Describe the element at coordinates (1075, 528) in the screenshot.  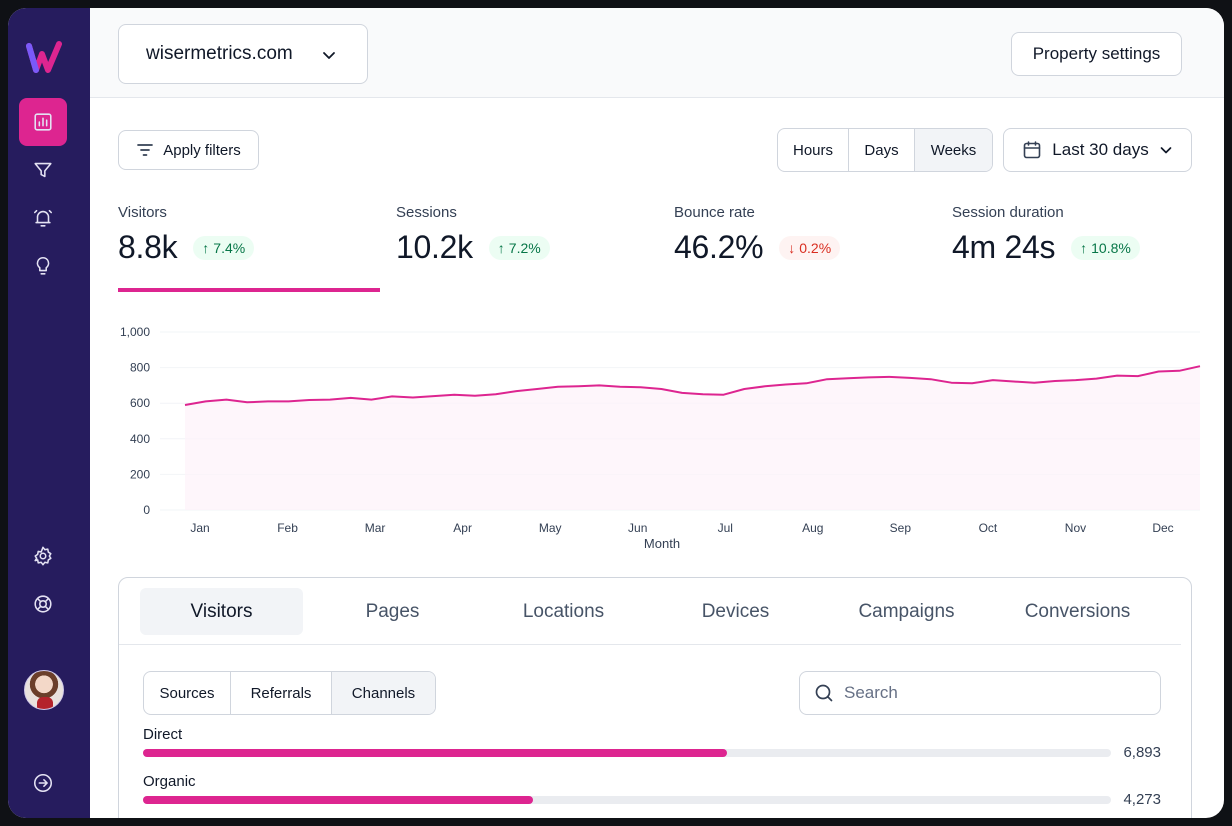
I see `x-tick-label: Nov` at that location.